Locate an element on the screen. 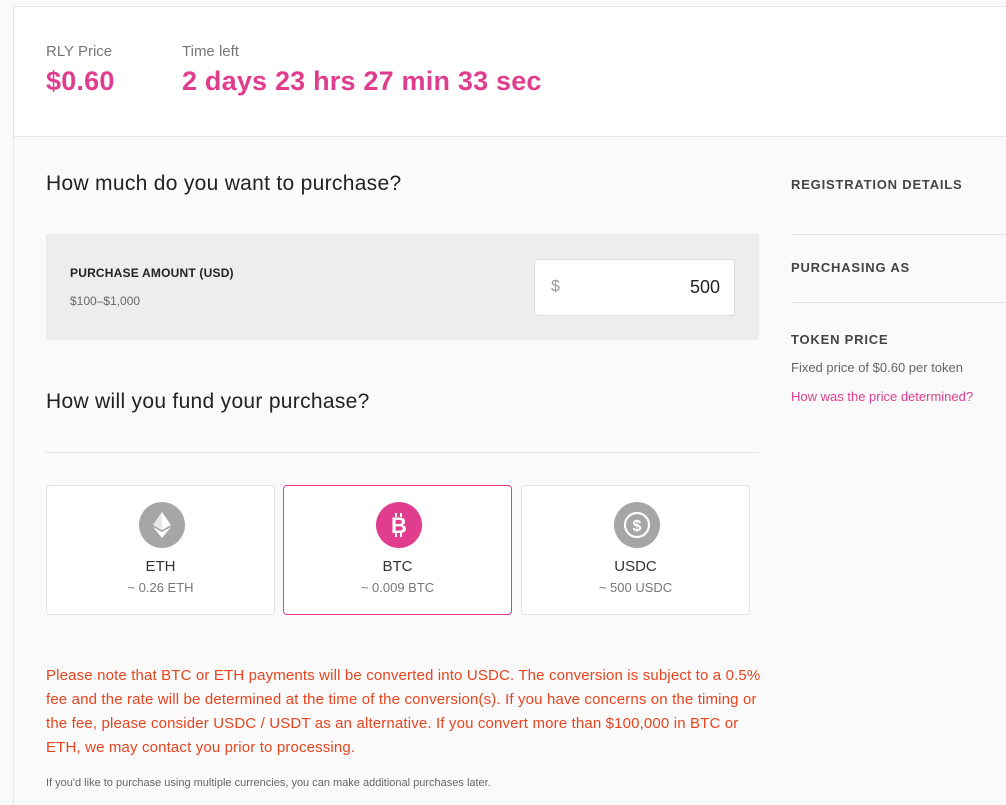  token-price-text: Fixed price of $0.60 per token is located at coordinates (877, 367).